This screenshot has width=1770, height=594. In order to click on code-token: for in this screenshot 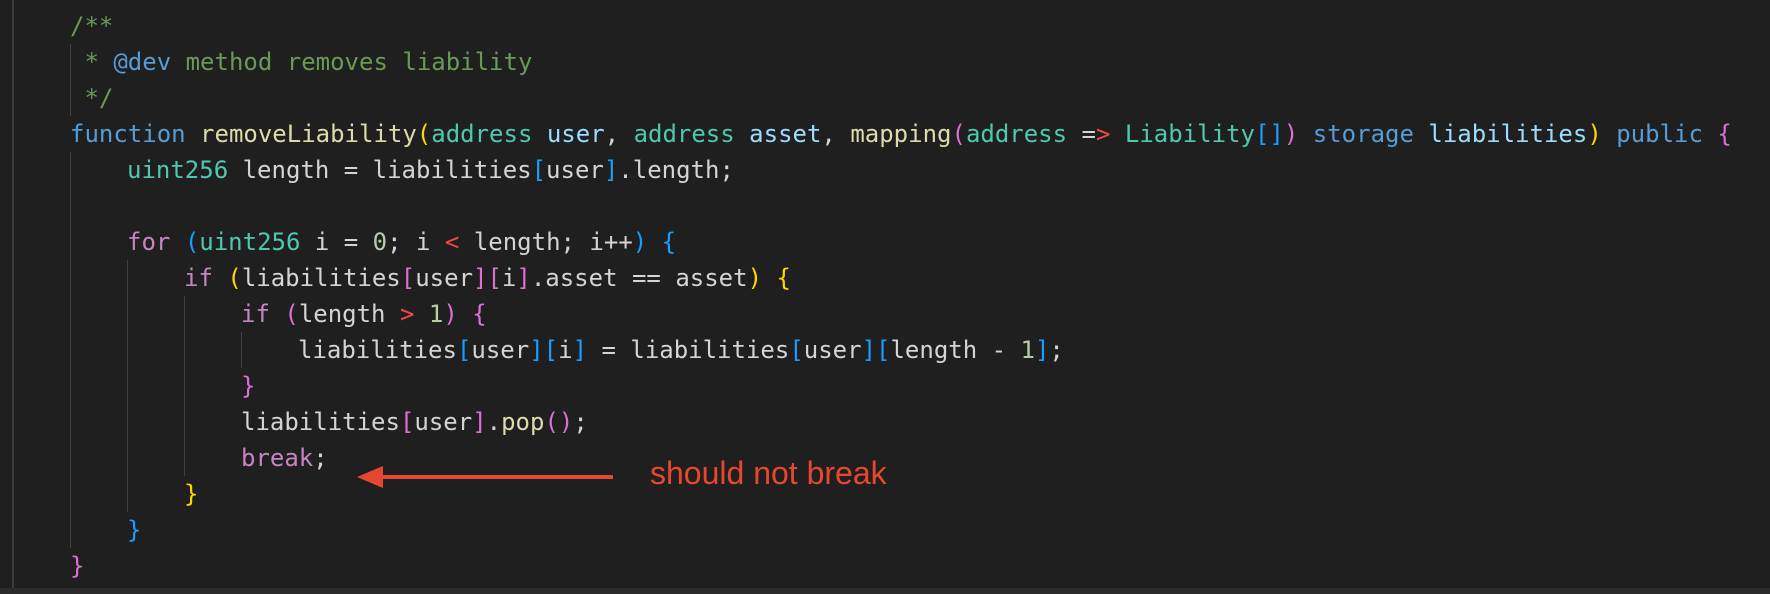, I will do `click(149, 242)`.